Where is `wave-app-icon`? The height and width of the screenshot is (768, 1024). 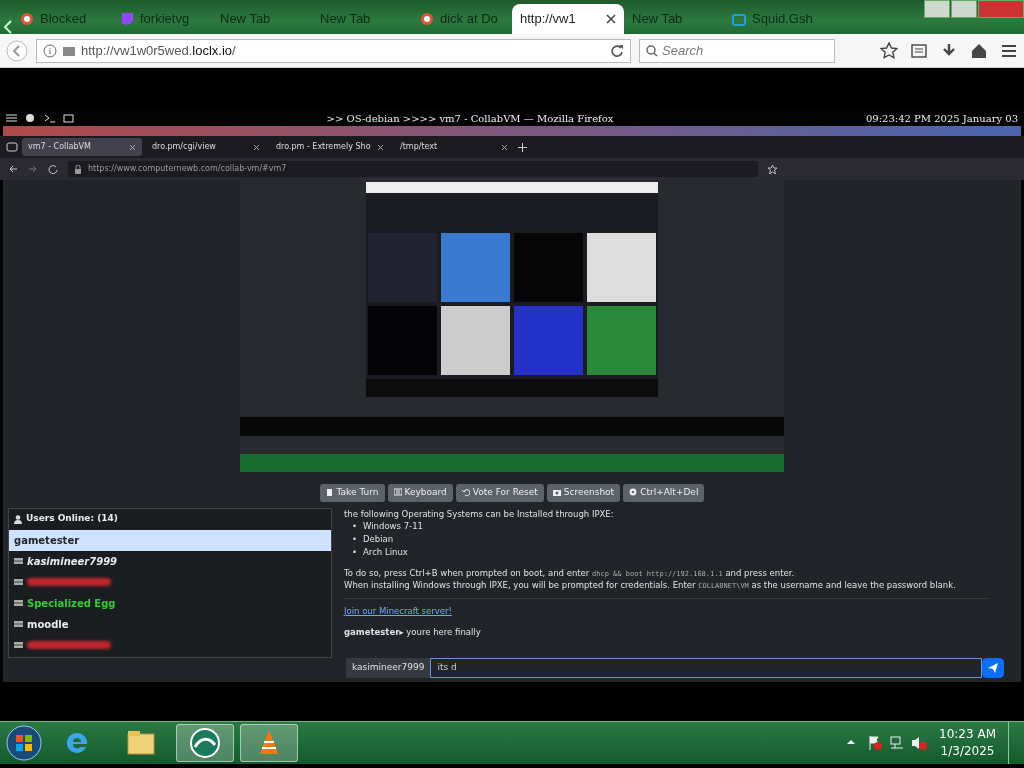 wave-app-icon is located at coordinates (205, 743).